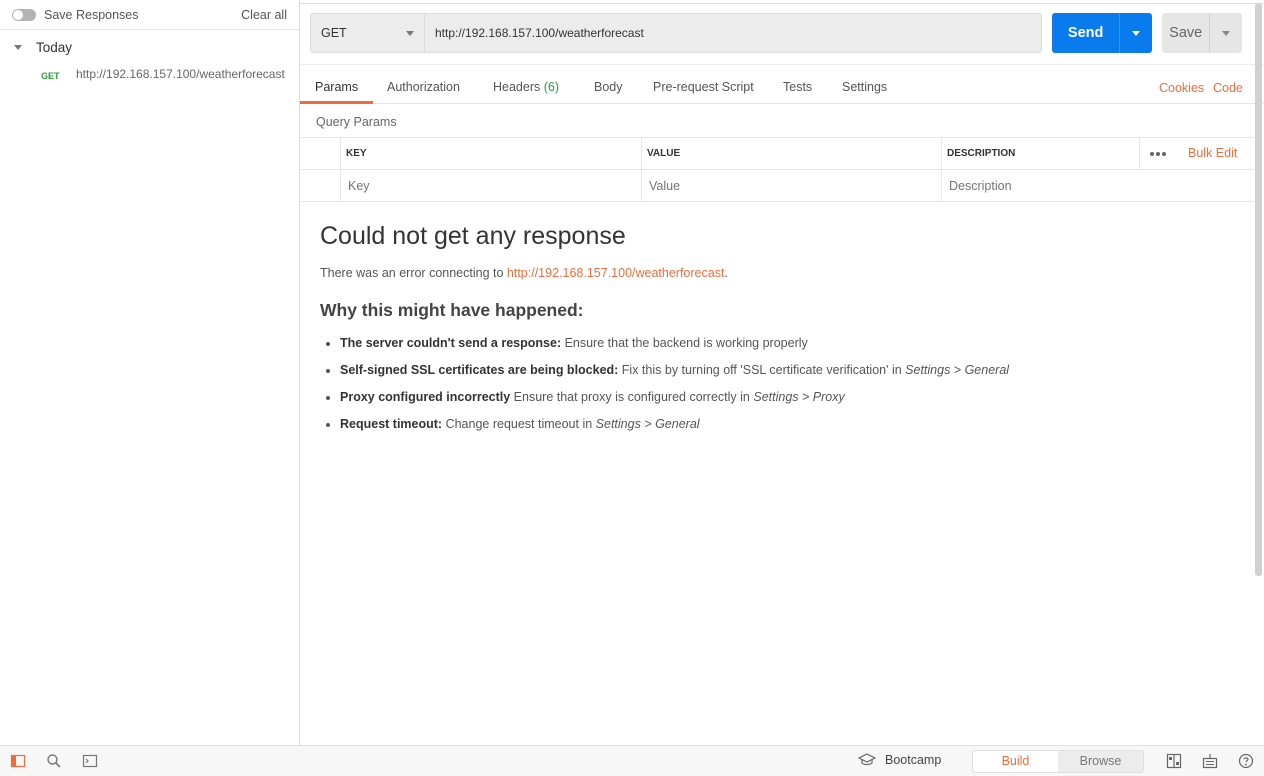 This screenshot has width=1264, height=776. I want to click on save-options-button, so click(1225, 33).